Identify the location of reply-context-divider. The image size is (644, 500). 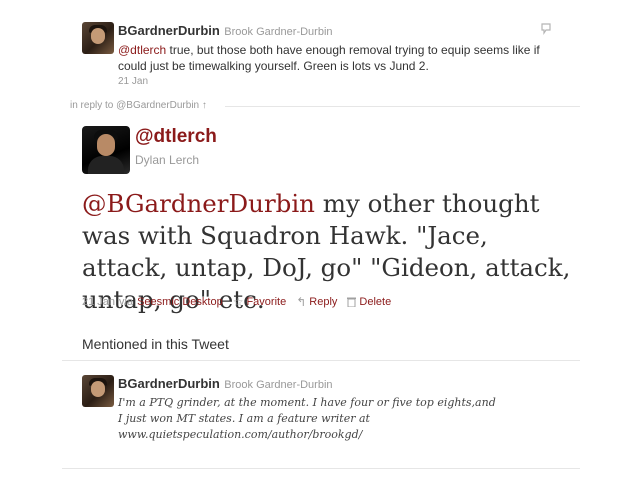
(402, 106).